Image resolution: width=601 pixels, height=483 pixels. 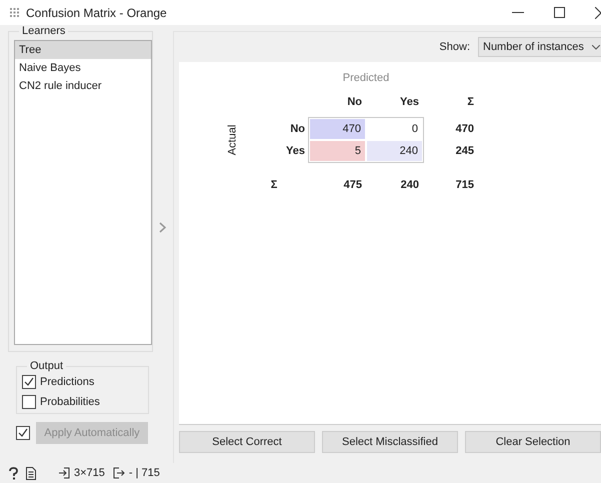 I want to click on show-dropdown: Number of instances, so click(x=539, y=47).